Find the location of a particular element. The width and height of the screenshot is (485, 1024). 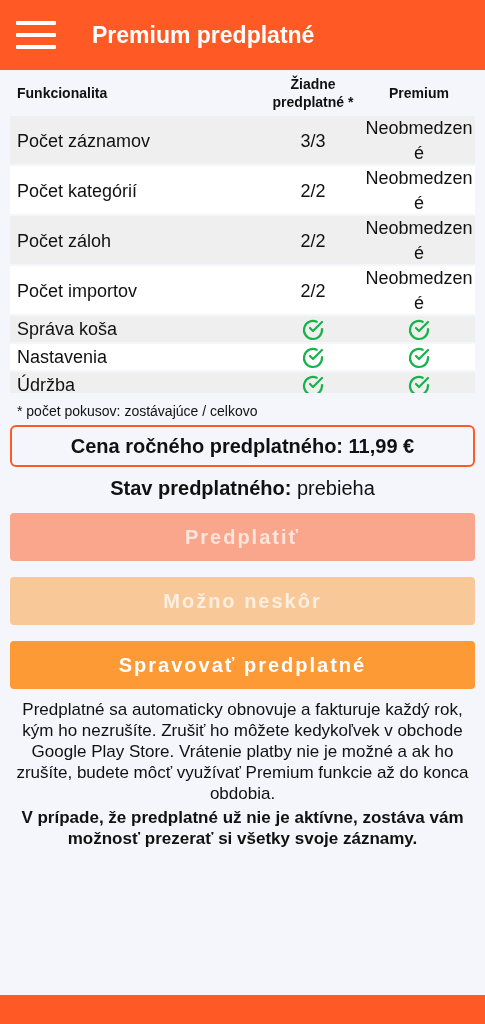

column-header: Žiadne predplatné * is located at coordinates (313, 93).